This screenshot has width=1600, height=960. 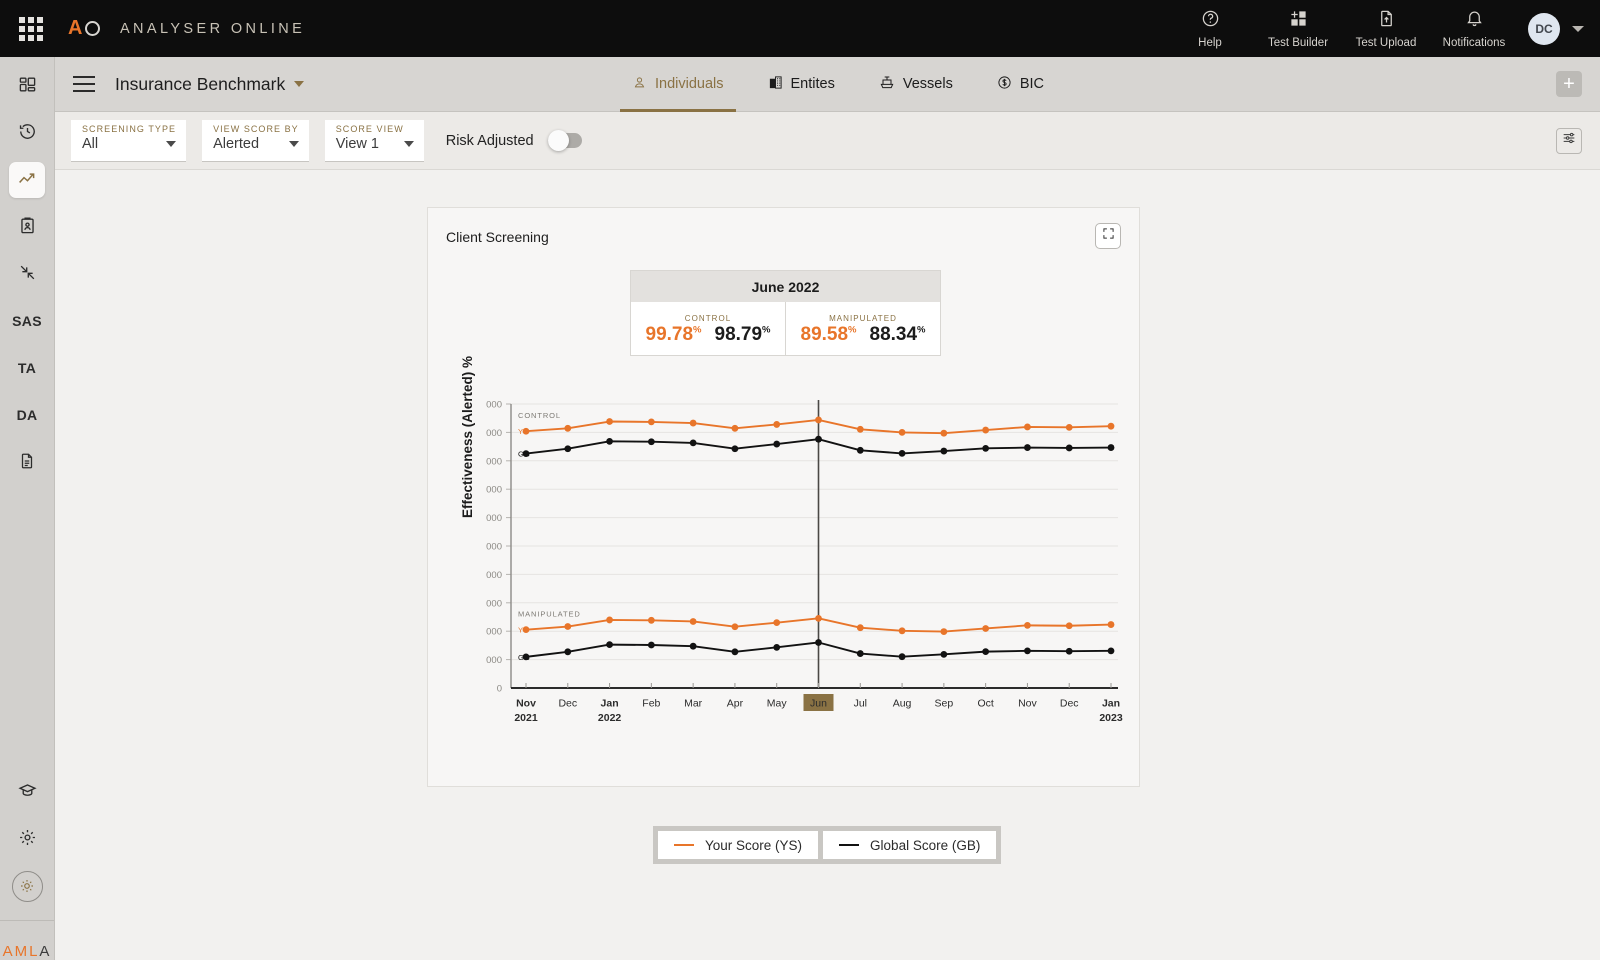 I want to click on chart-x-tick-label: Oct, so click(x=985, y=704).